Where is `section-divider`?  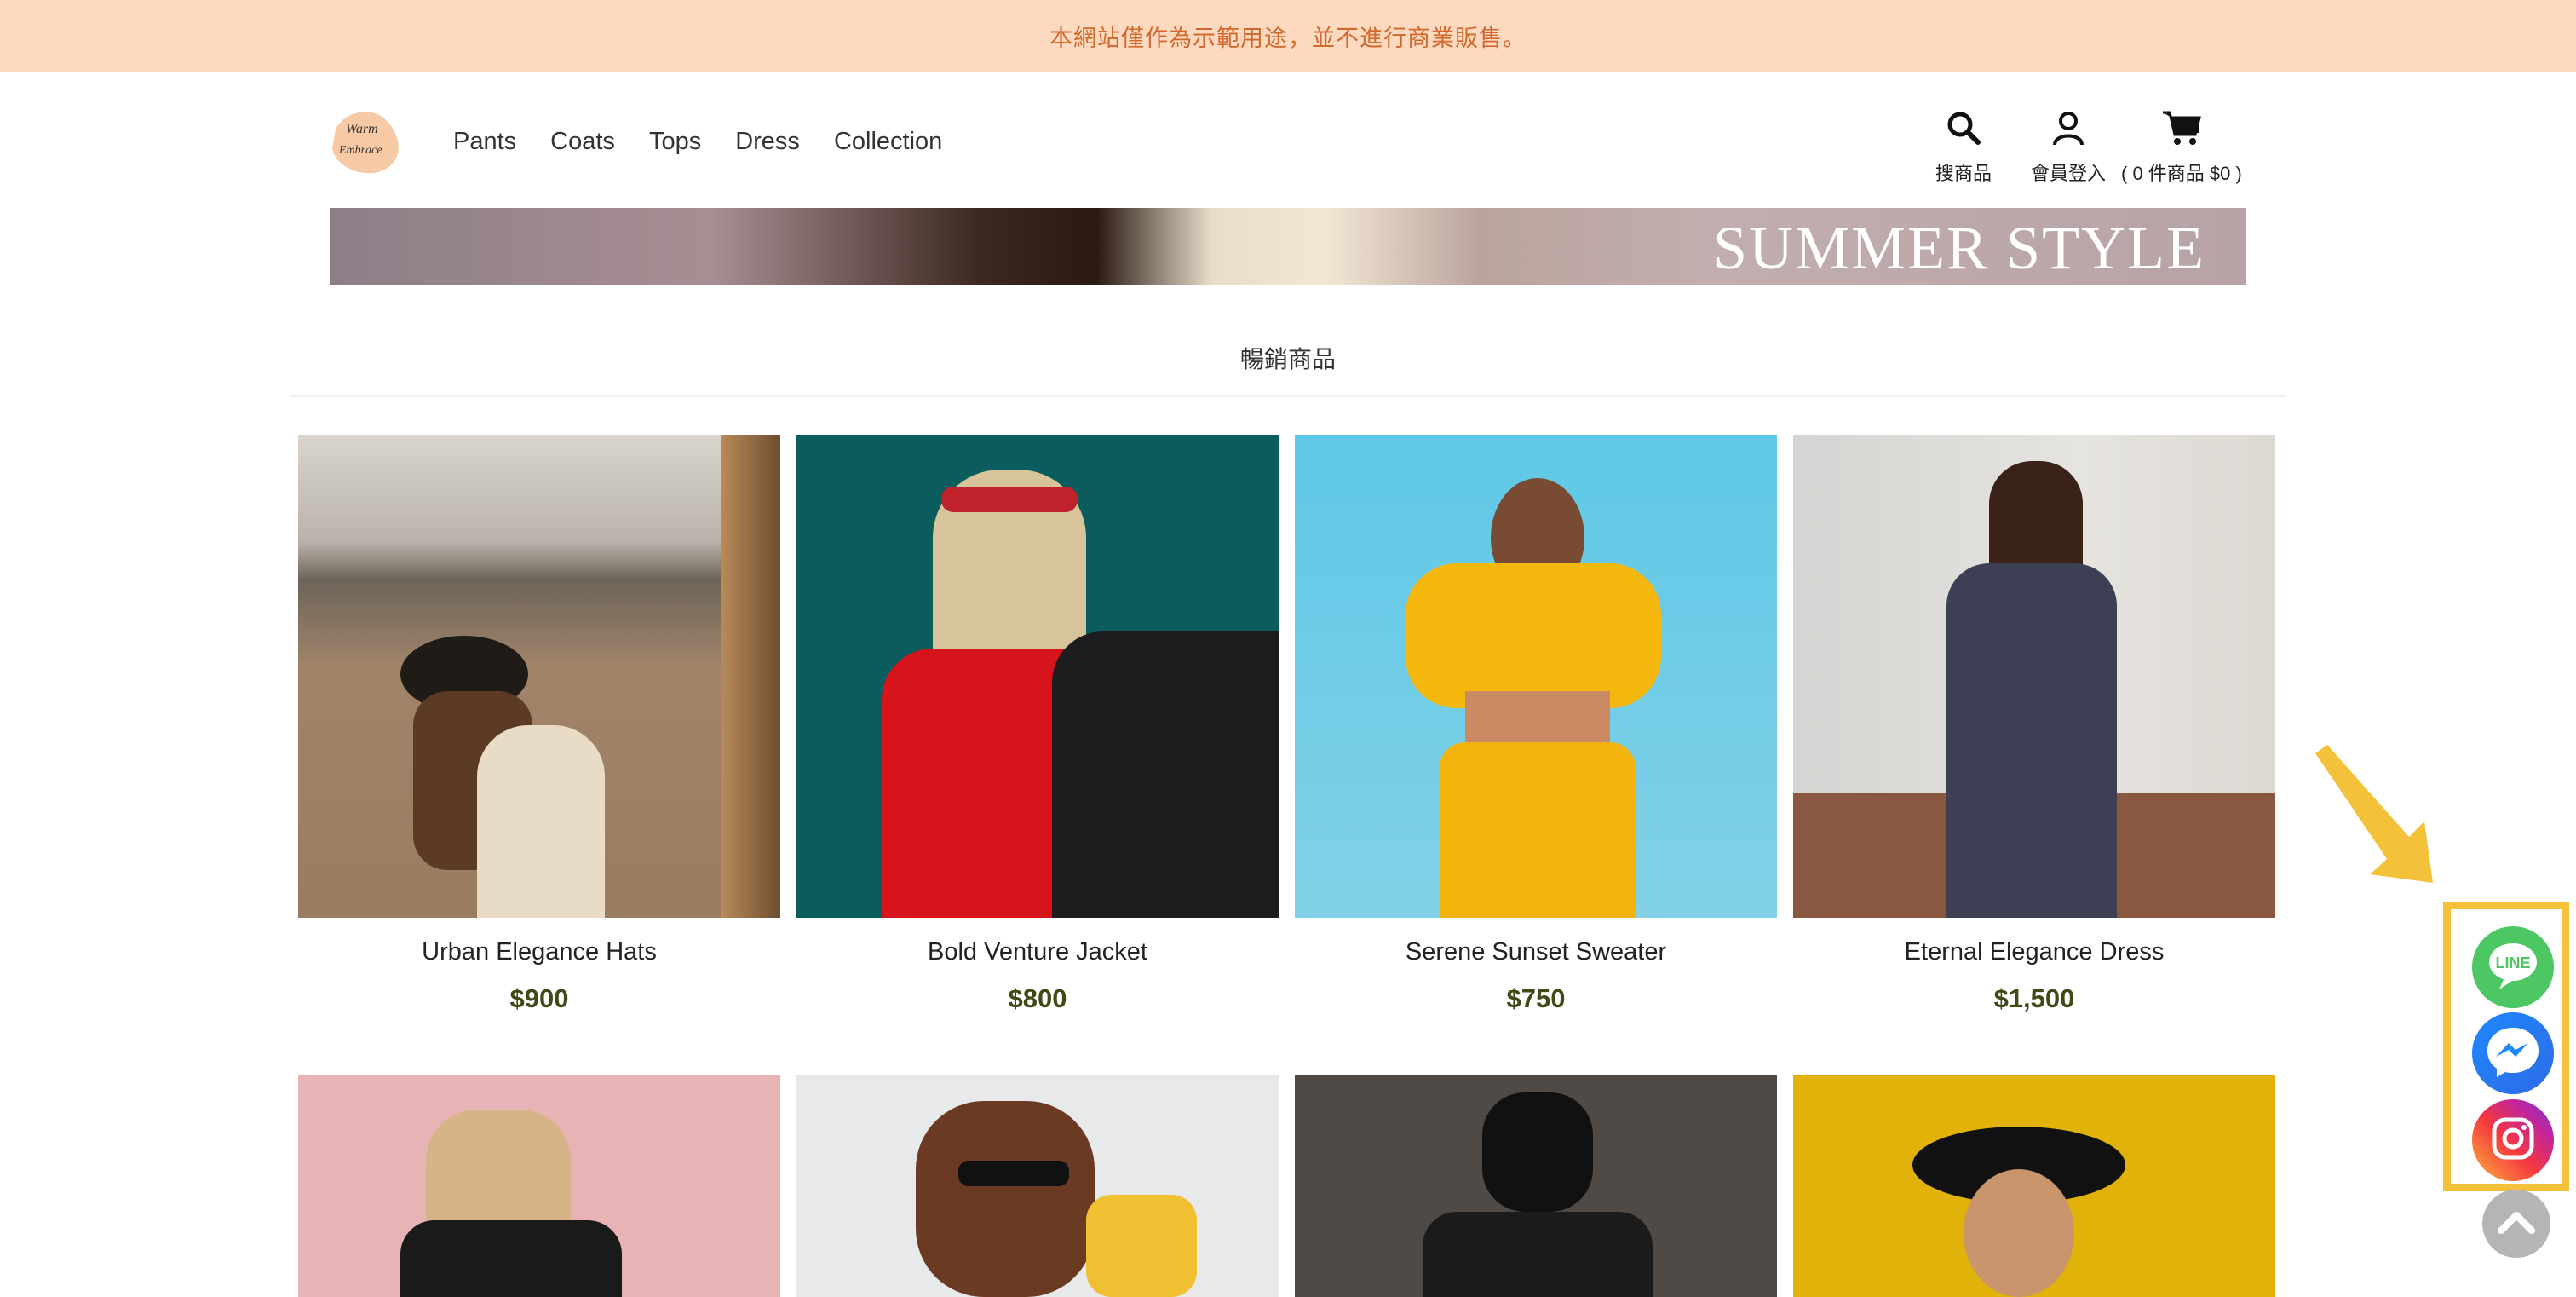 section-divider is located at coordinates (1288, 396).